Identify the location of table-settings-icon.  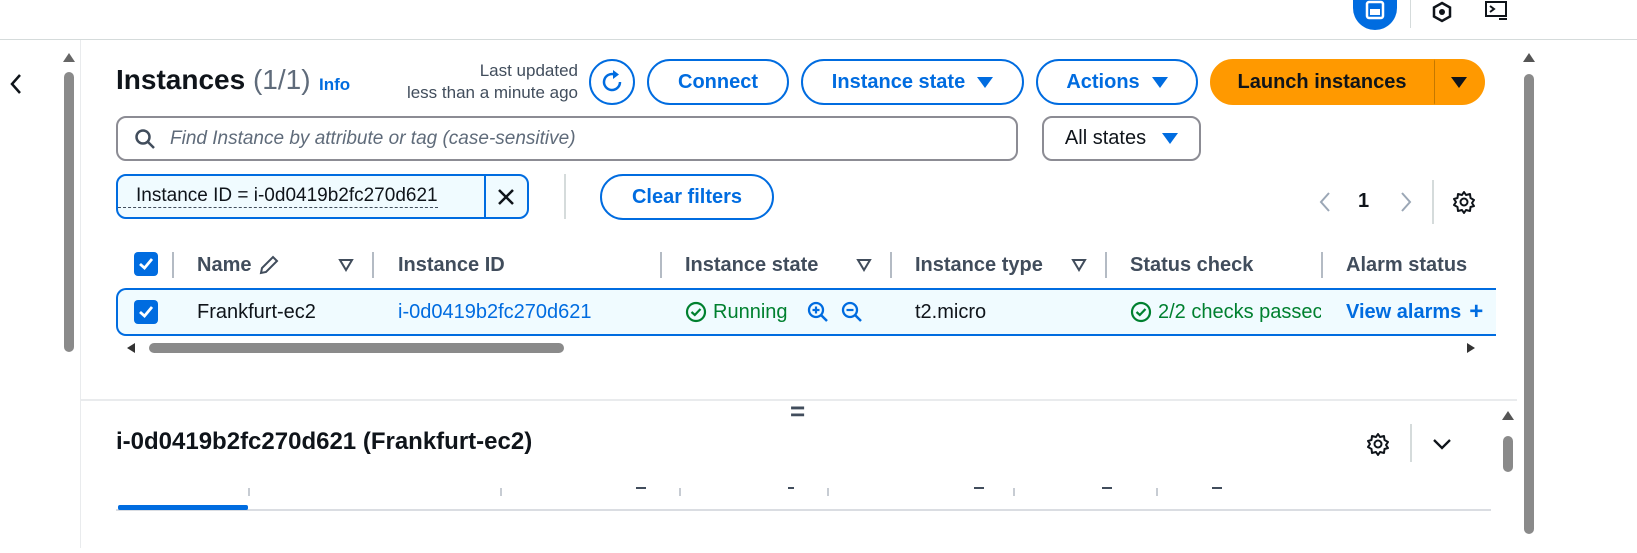
(1464, 202).